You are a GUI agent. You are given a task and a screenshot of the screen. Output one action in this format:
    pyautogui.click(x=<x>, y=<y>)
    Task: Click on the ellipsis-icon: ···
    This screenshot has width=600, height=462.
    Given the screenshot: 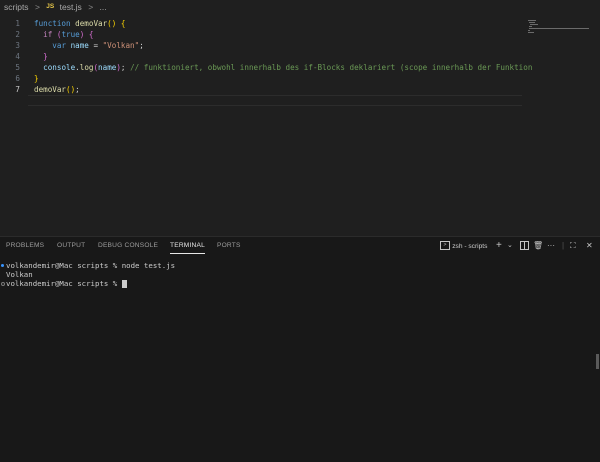 What is the action you would take?
    pyautogui.click(x=551, y=246)
    